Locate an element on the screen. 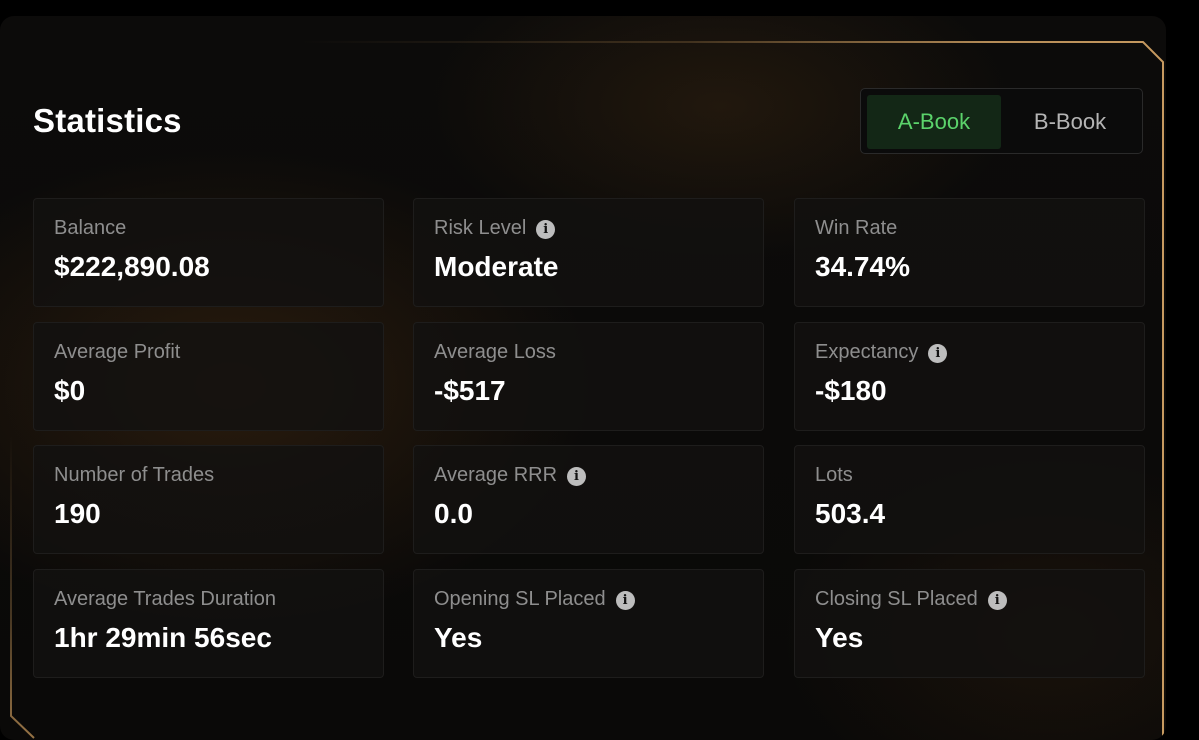 This screenshot has width=1199, height=740. stat-label: Opening SL Placed is located at coordinates (520, 599).